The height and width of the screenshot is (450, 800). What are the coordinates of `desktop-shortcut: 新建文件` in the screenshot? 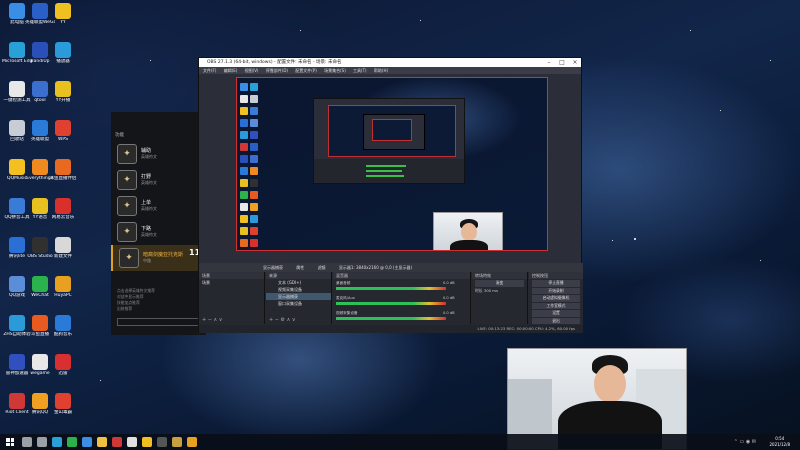 It's located at (63, 248).